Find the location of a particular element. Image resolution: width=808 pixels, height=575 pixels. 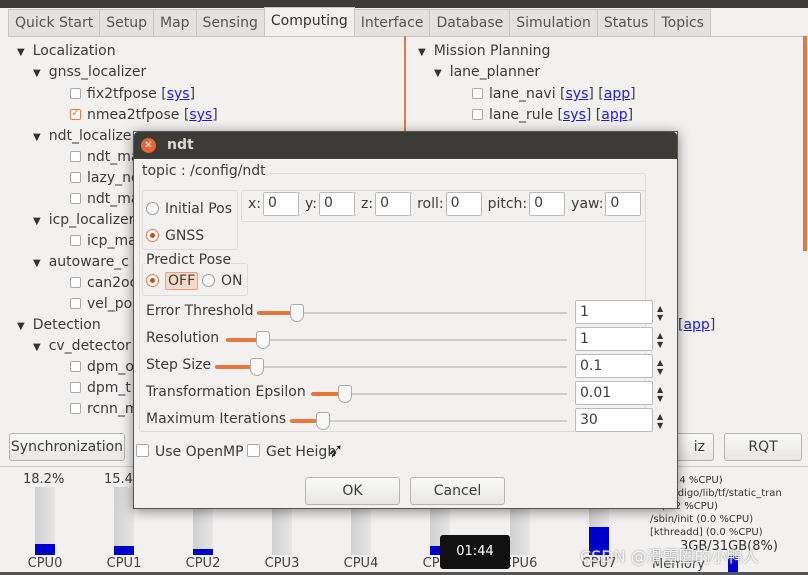

predict-off-radio: OFF is located at coordinates (172, 281).